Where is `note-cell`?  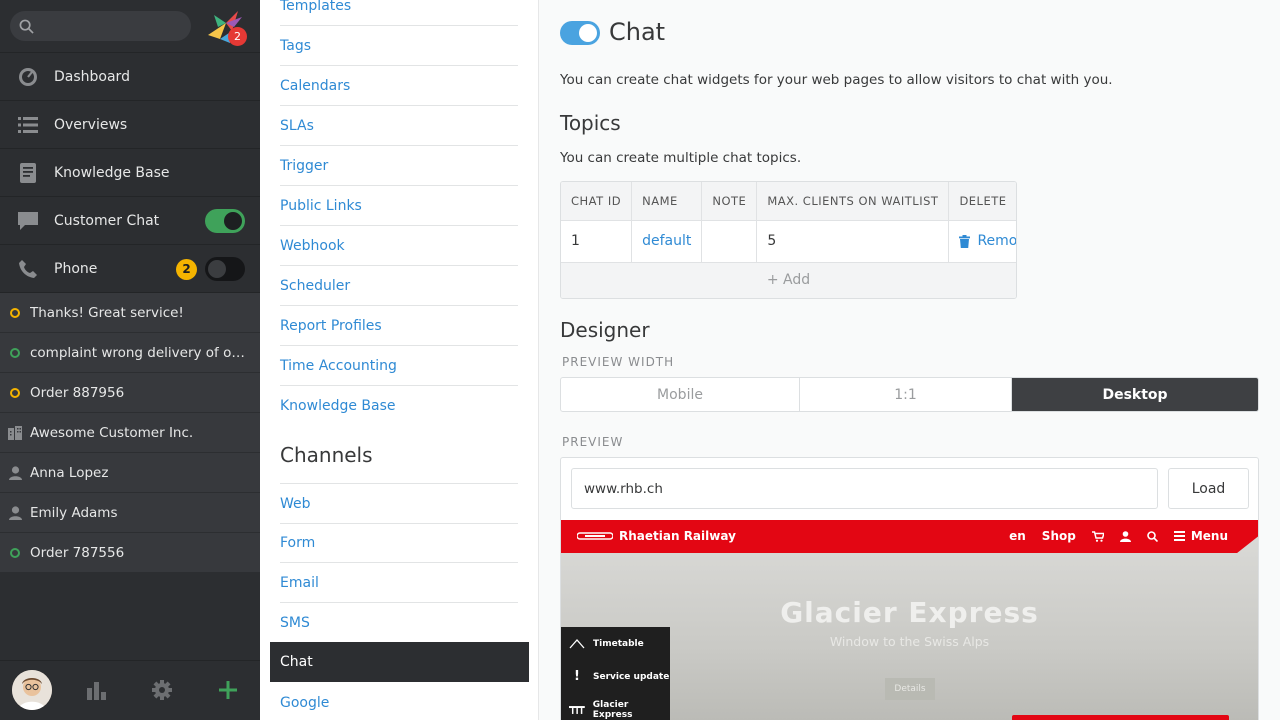 note-cell is located at coordinates (729, 241).